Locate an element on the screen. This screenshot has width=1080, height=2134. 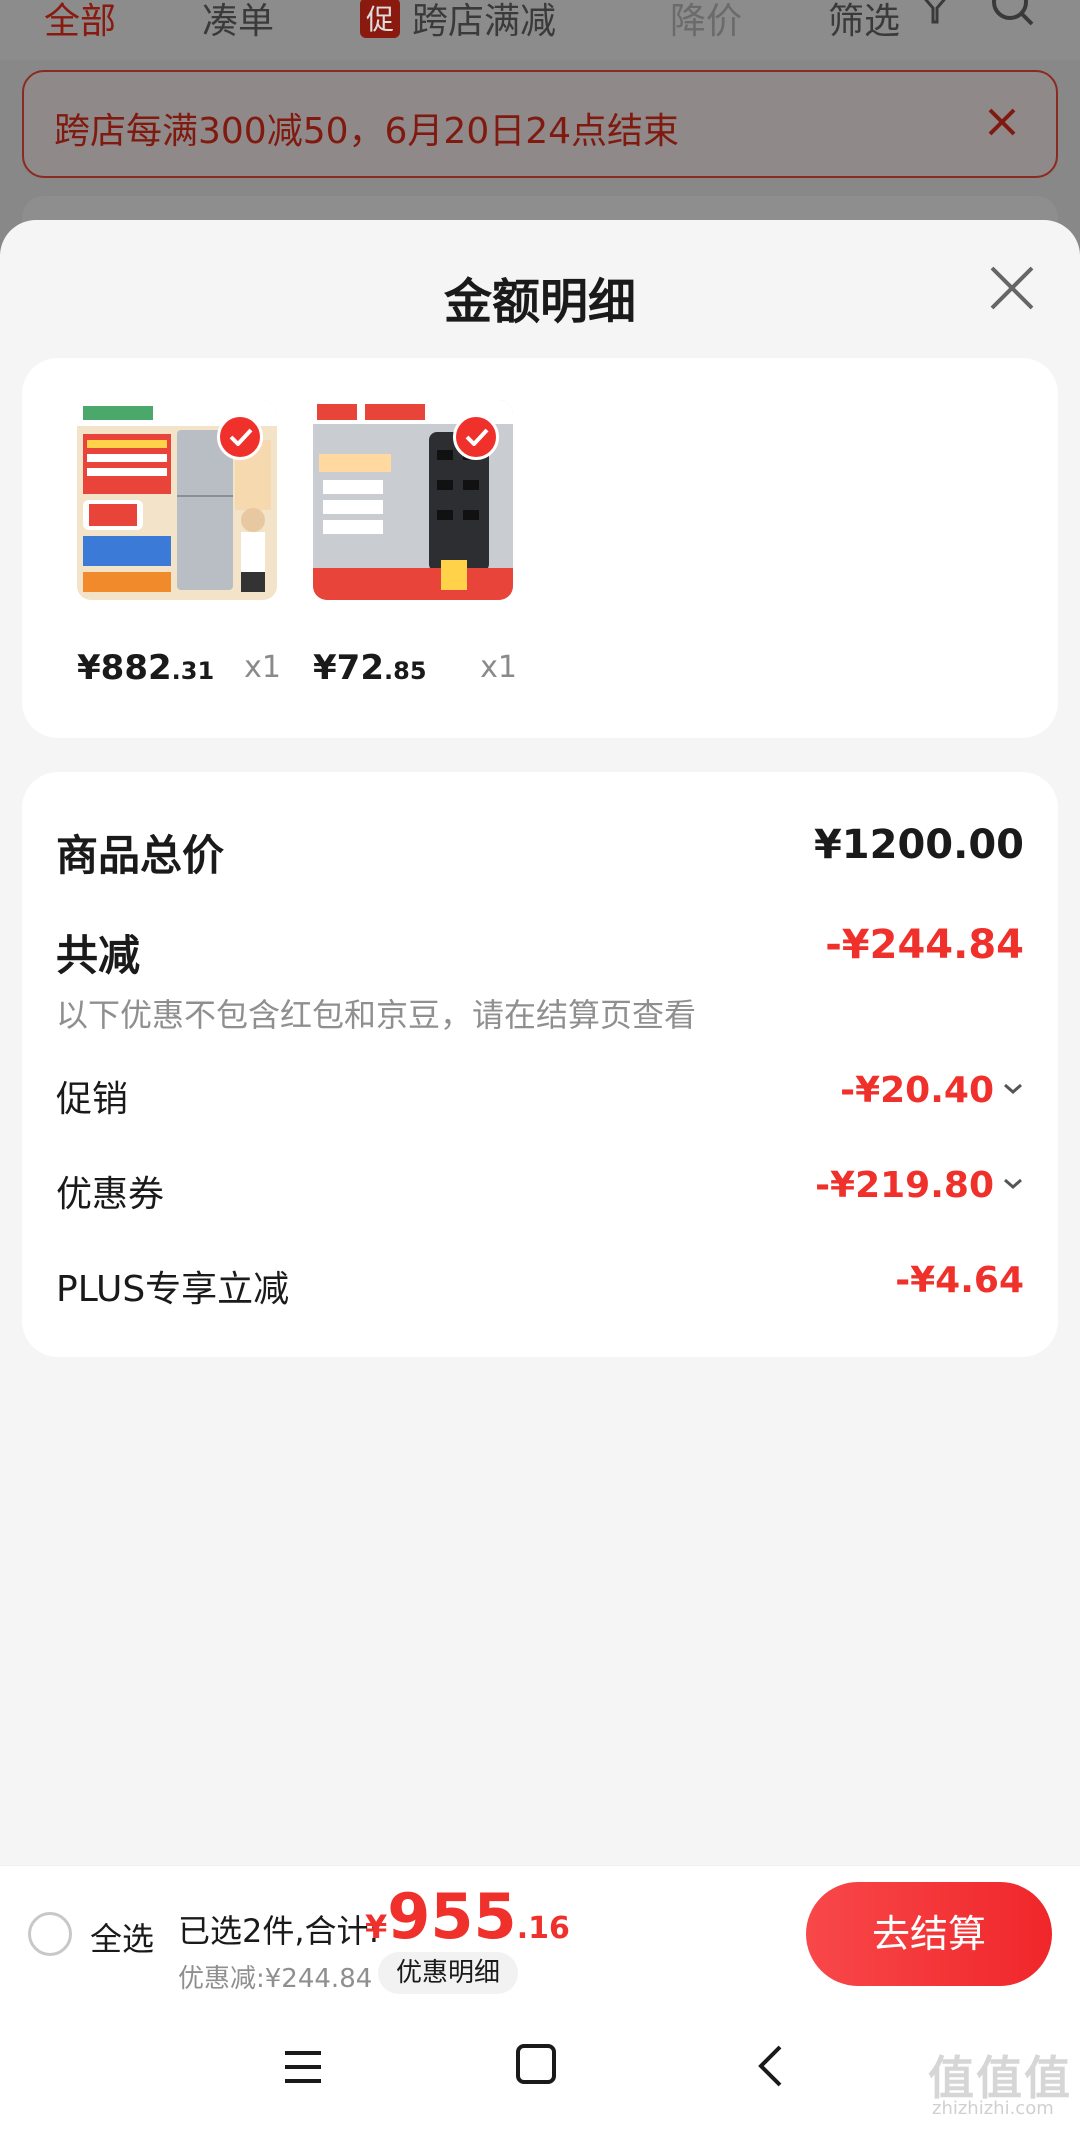
product-price: ¥72.85 is located at coordinates (370, 668).